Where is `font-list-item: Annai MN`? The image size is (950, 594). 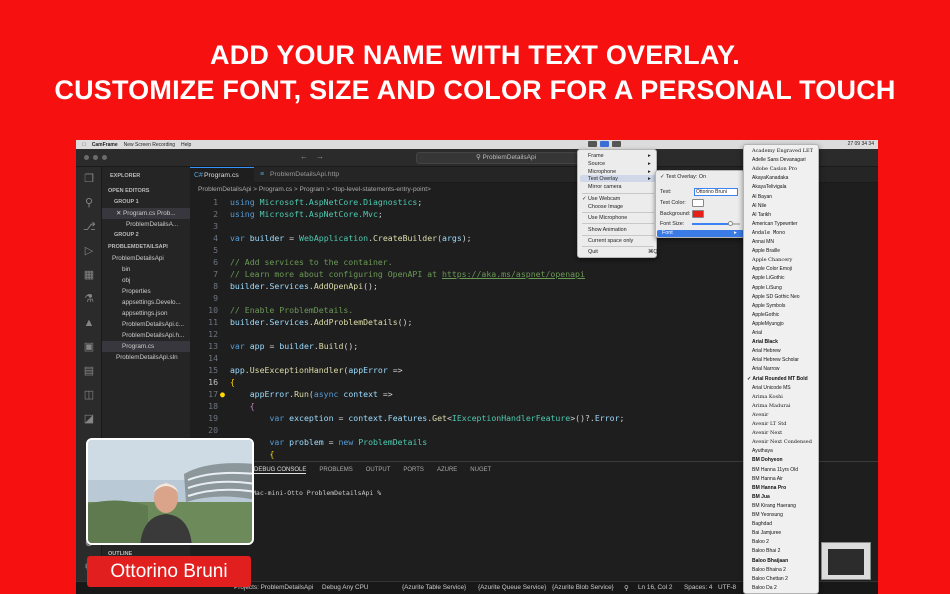 font-list-item: Annai MN is located at coordinates (763, 242).